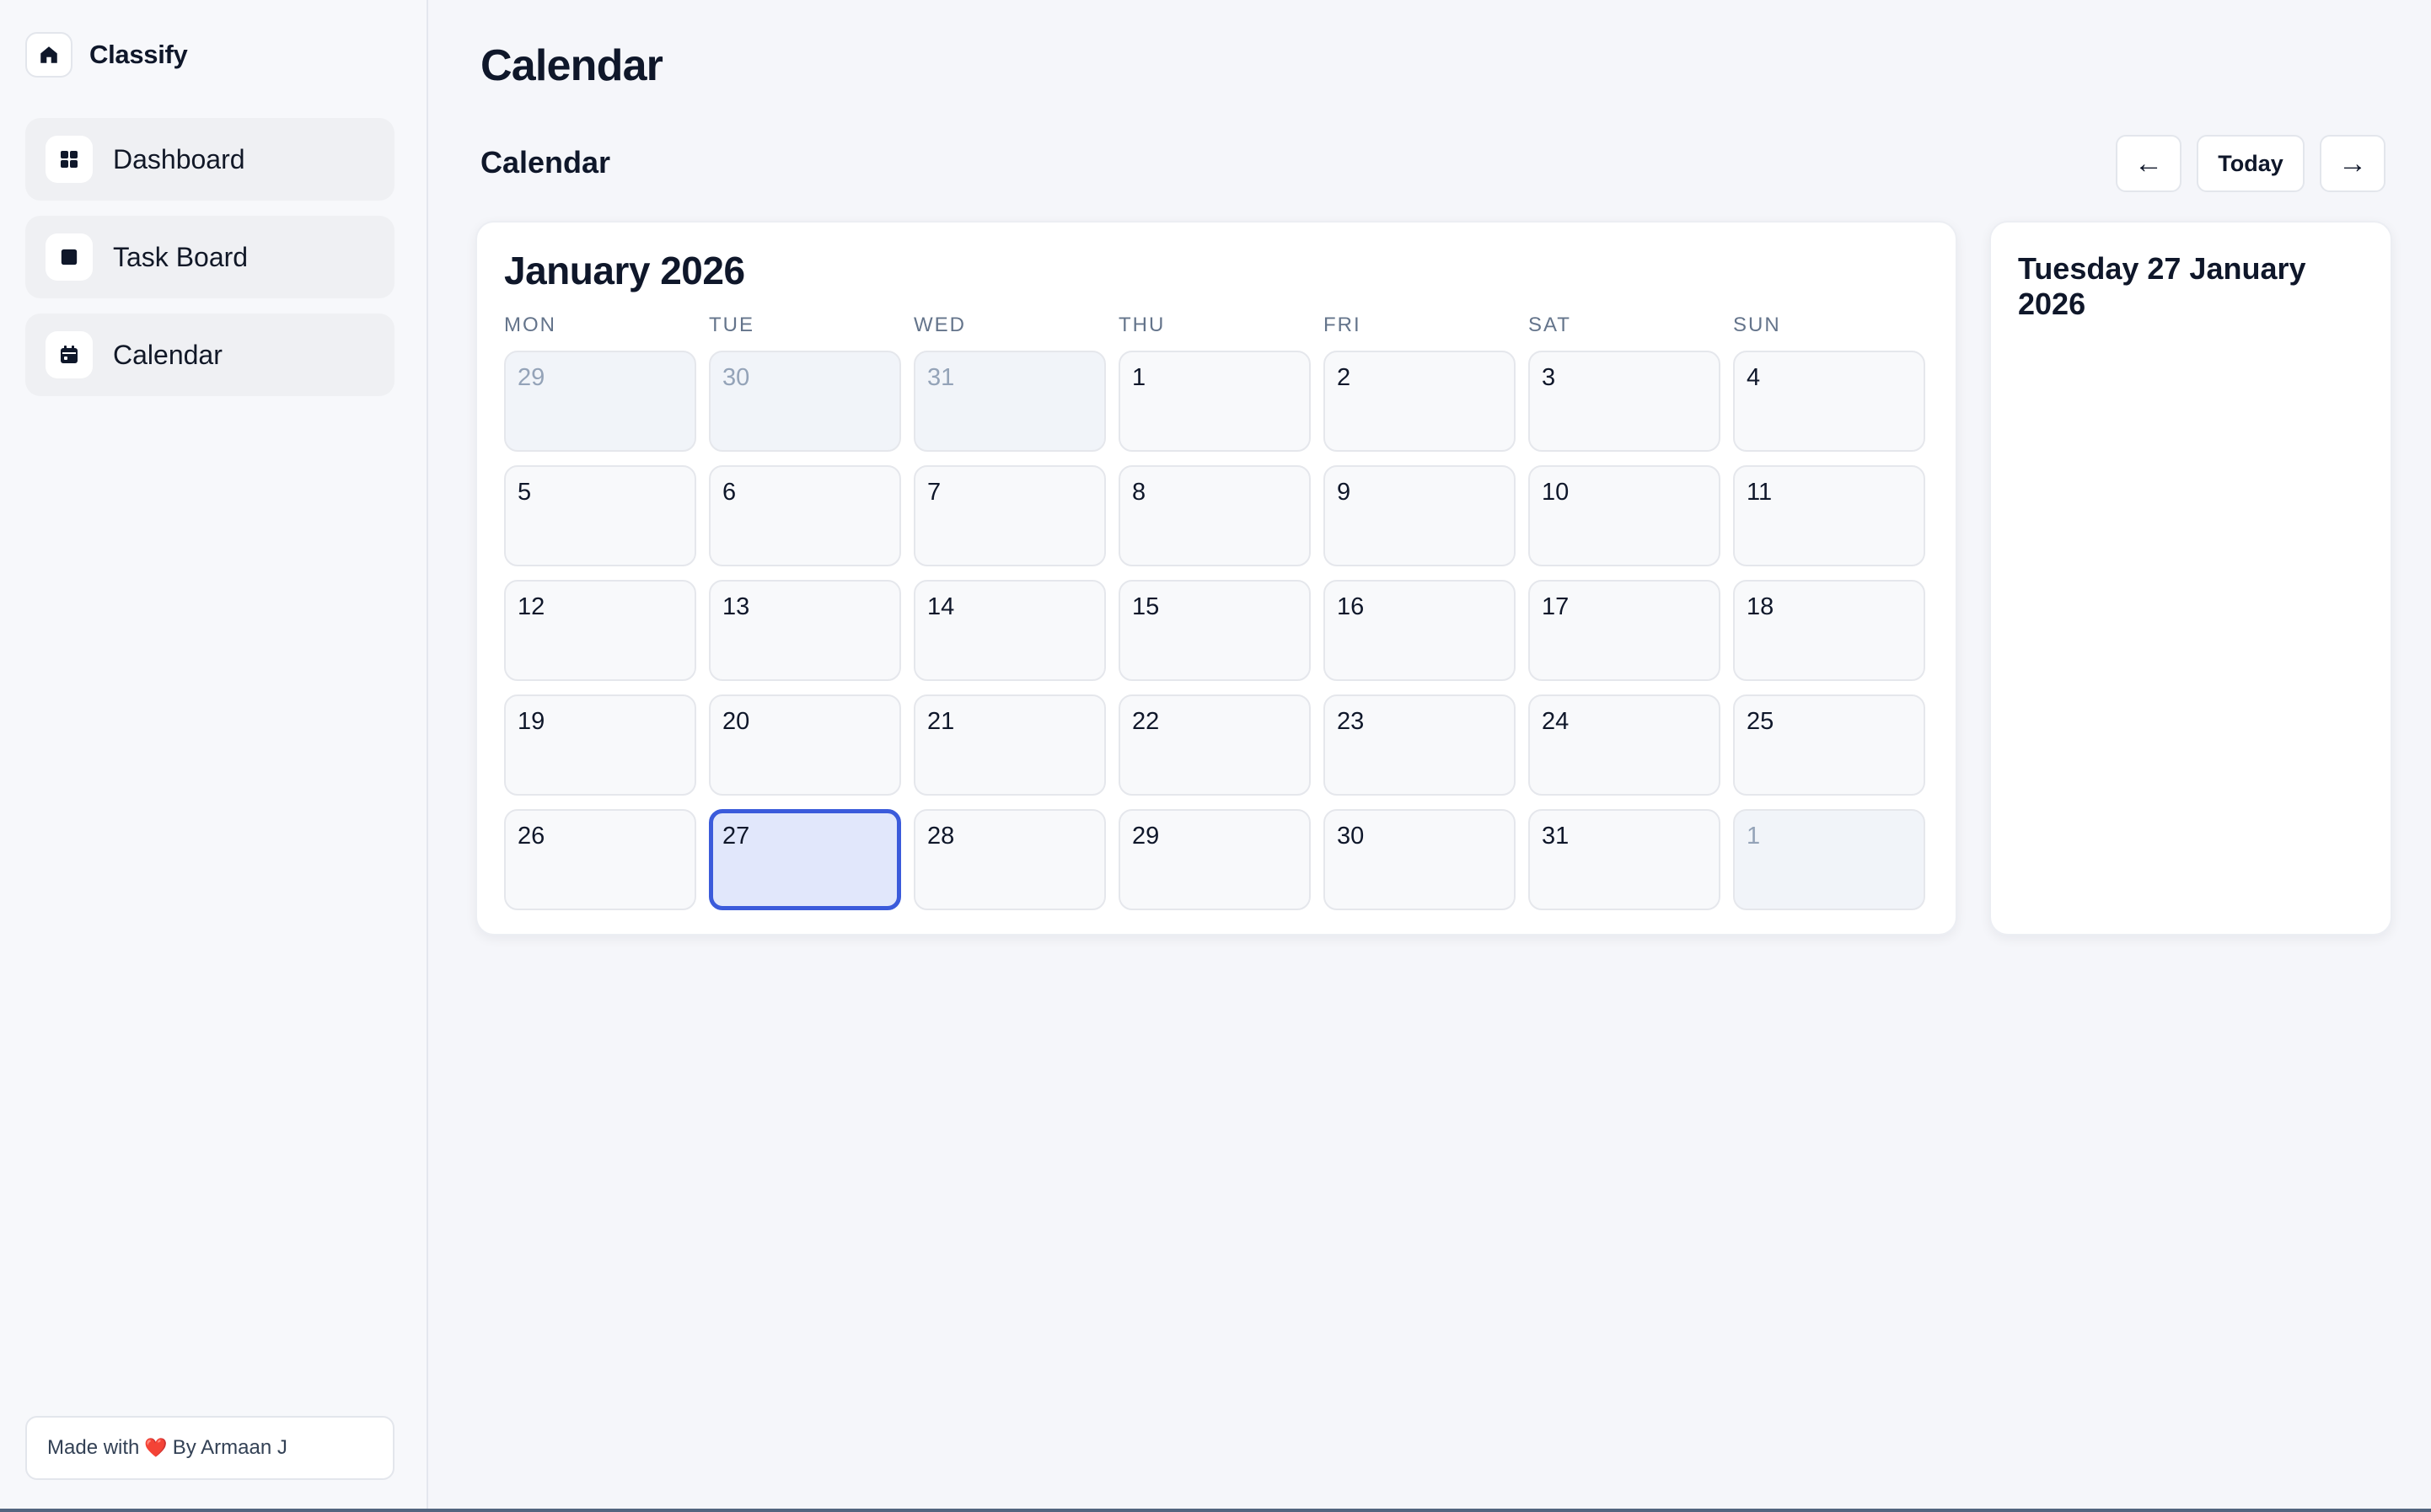 The height and width of the screenshot is (1512, 2431). What do you see at coordinates (2190, 578) in the screenshot?
I see `day-detail-card: Tuesday 27 January 2026` at bounding box center [2190, 578].